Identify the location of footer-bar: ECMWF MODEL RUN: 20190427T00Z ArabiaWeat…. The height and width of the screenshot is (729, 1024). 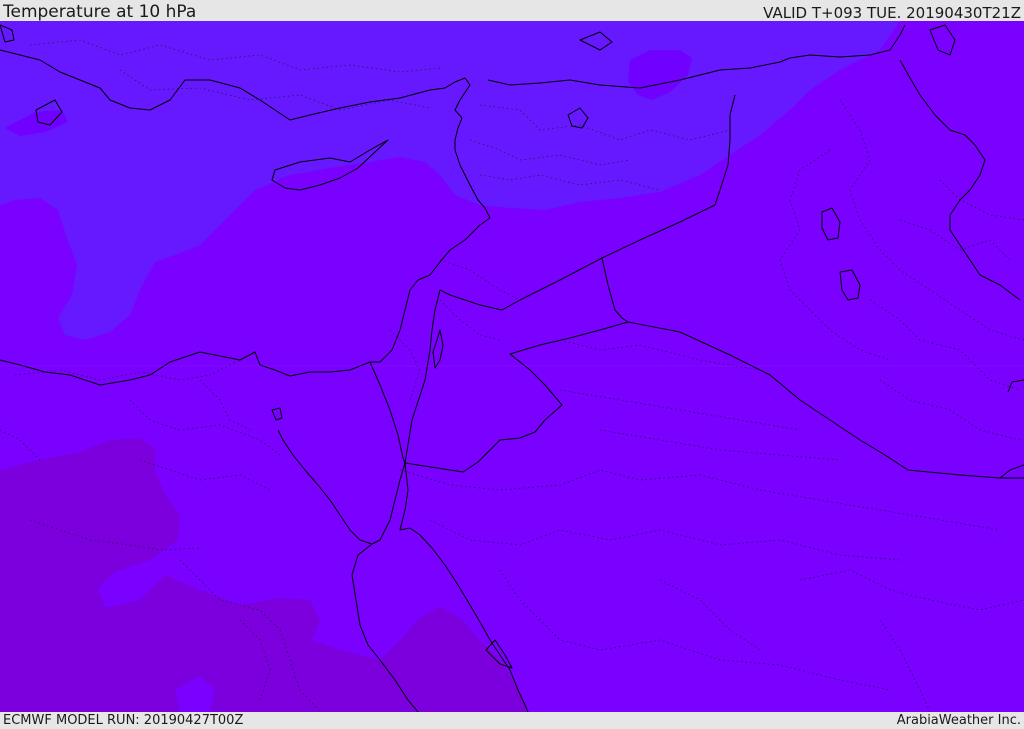
(512, 720).